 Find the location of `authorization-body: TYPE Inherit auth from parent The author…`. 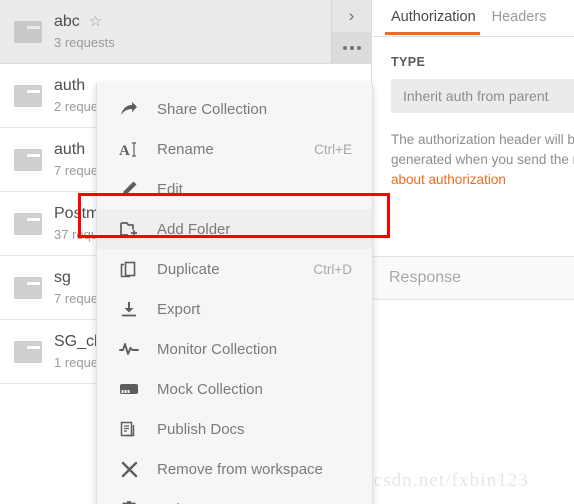

authorization-body: TYPE Inherit auth from parent The author… is located at coordinates (473, 113).